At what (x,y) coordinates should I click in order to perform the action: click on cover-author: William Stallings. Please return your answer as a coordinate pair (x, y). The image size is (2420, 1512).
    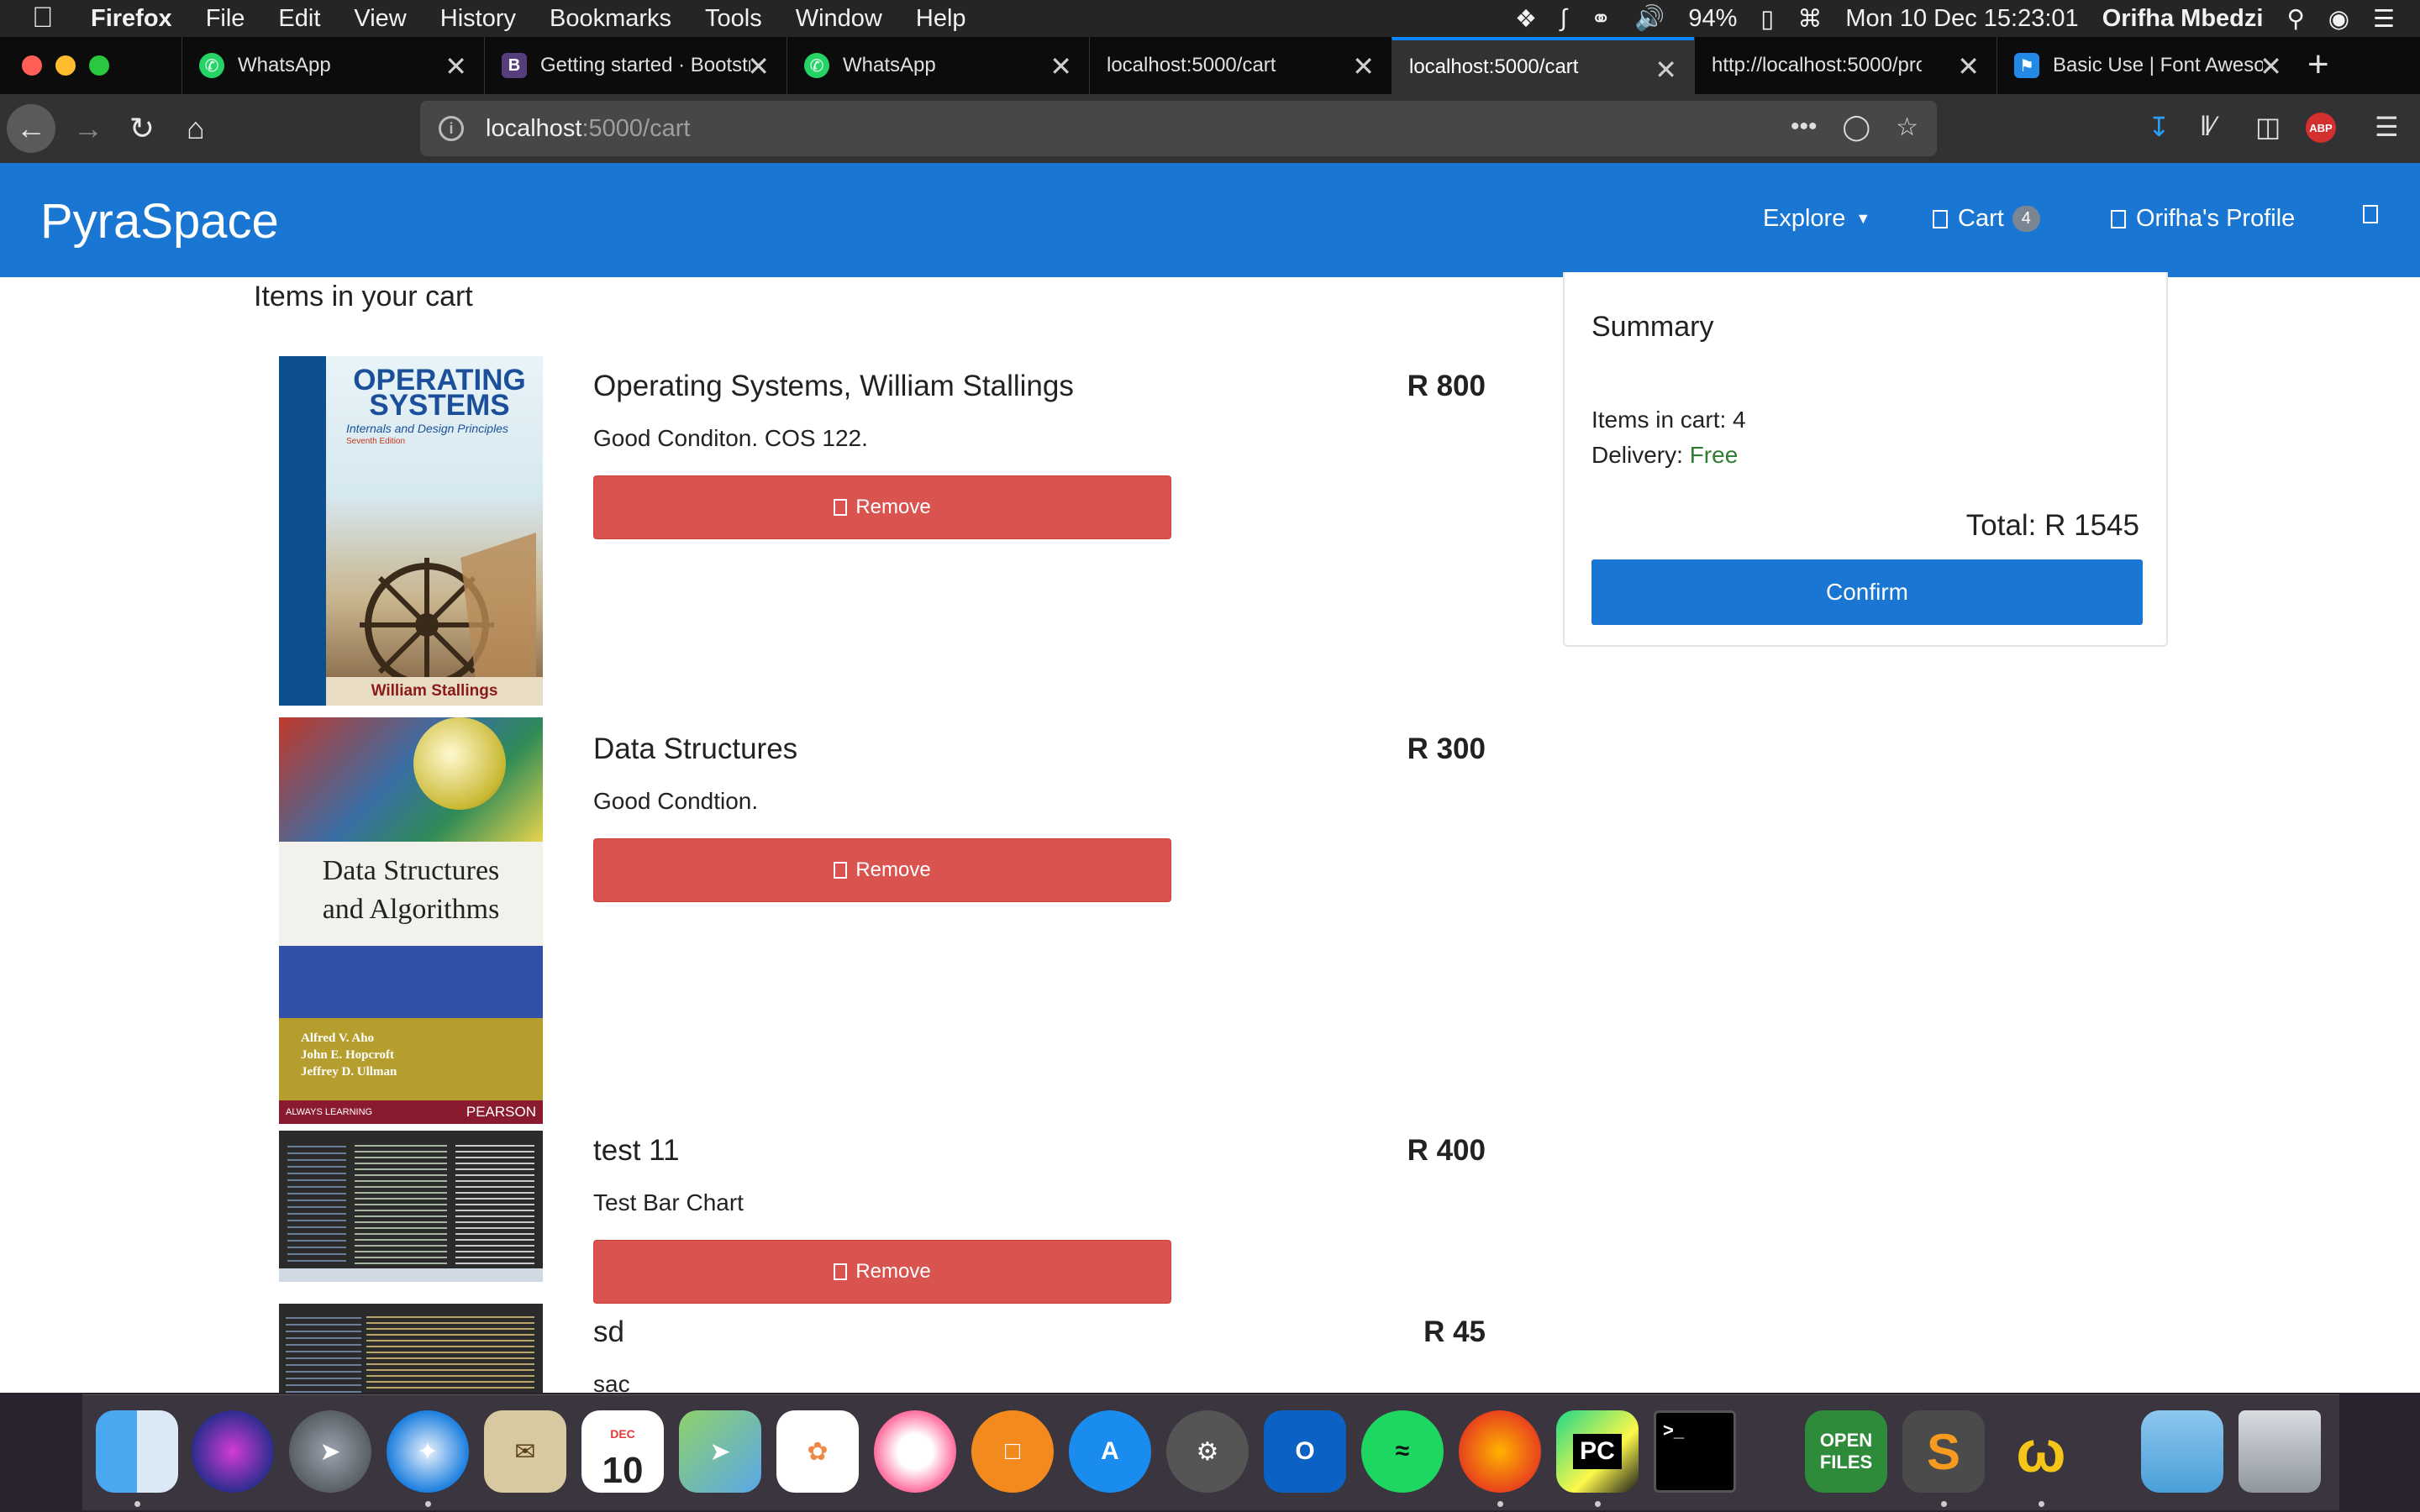
    Looking at the image, I should click on (435, 691).